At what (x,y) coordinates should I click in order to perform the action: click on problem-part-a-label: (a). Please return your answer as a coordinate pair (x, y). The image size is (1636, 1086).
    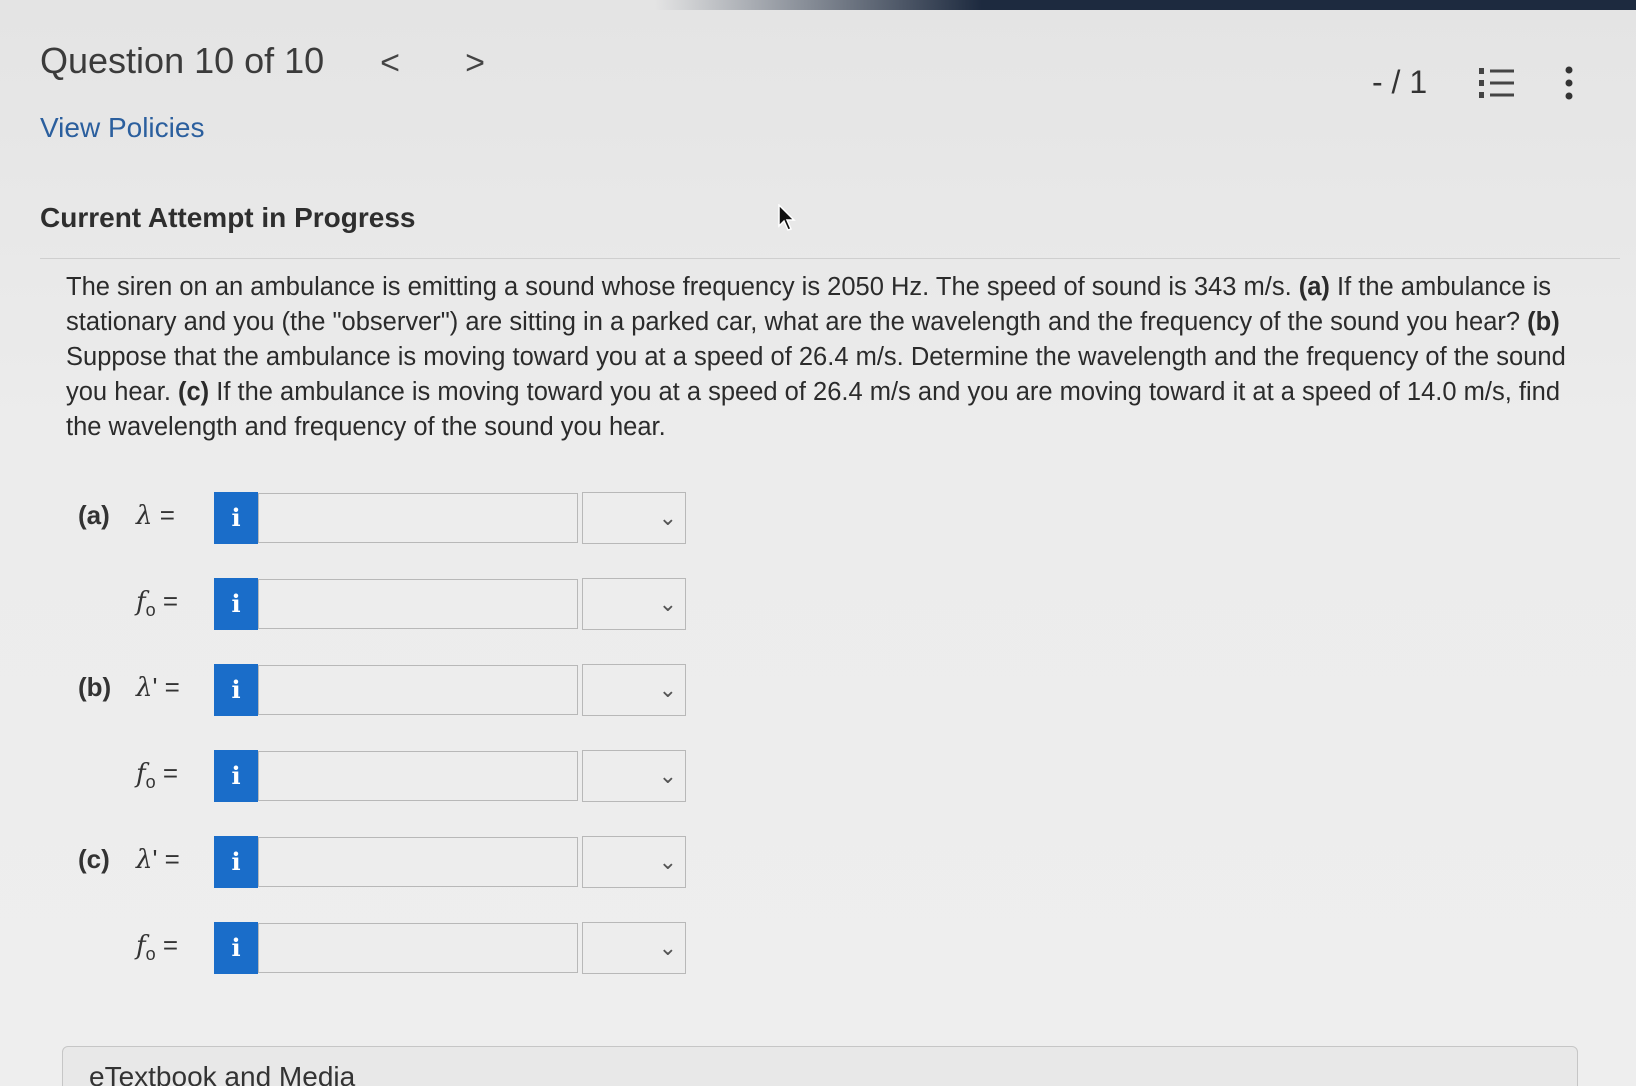
    Looking at the image, I should click on (1314, 287).